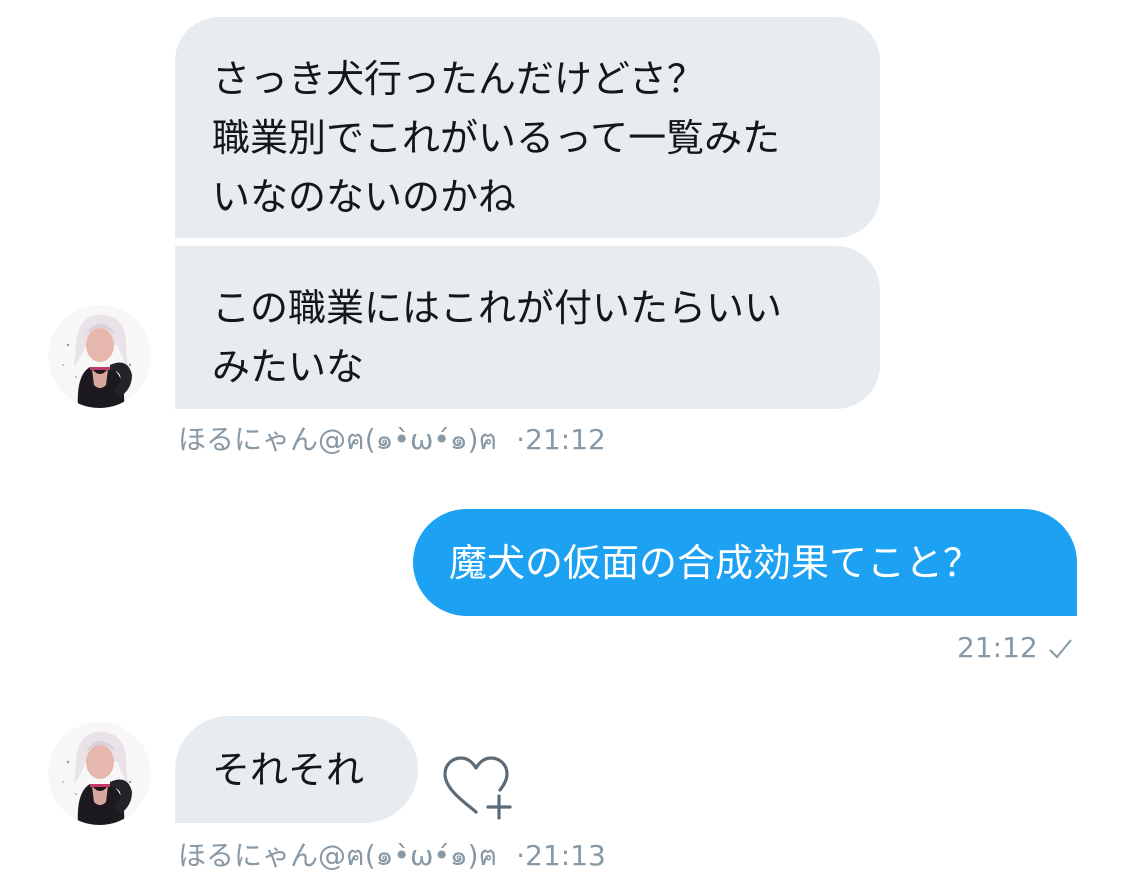 This screenshot has height=892, width=1125. What do you see at coordinates (745, 562) in the screenshot?
I see `message-bubble-outgoing: 魔犬の仮面の合成効果てこと？` at bounding box center [745, 562].